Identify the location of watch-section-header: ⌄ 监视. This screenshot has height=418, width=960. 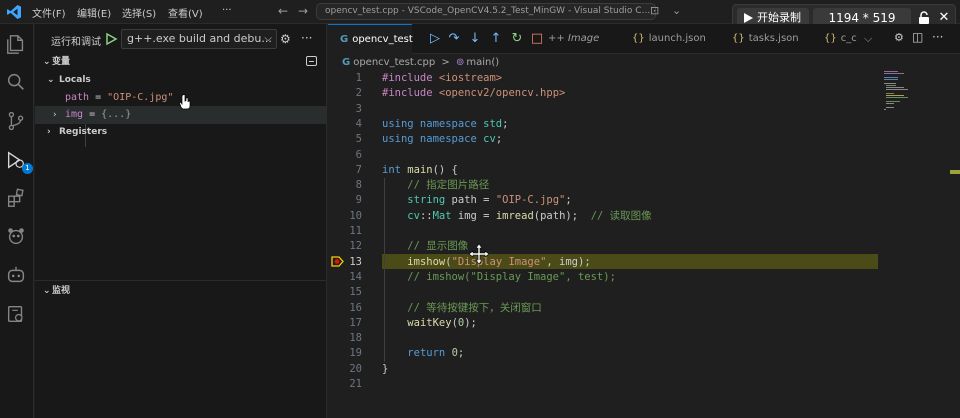
(181, 291).